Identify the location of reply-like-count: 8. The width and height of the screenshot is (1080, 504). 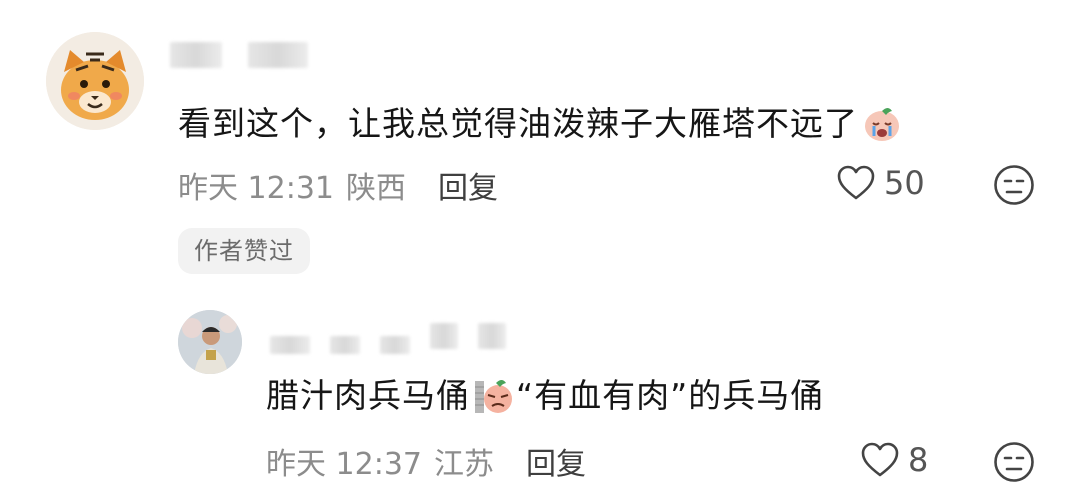
(918, 460).